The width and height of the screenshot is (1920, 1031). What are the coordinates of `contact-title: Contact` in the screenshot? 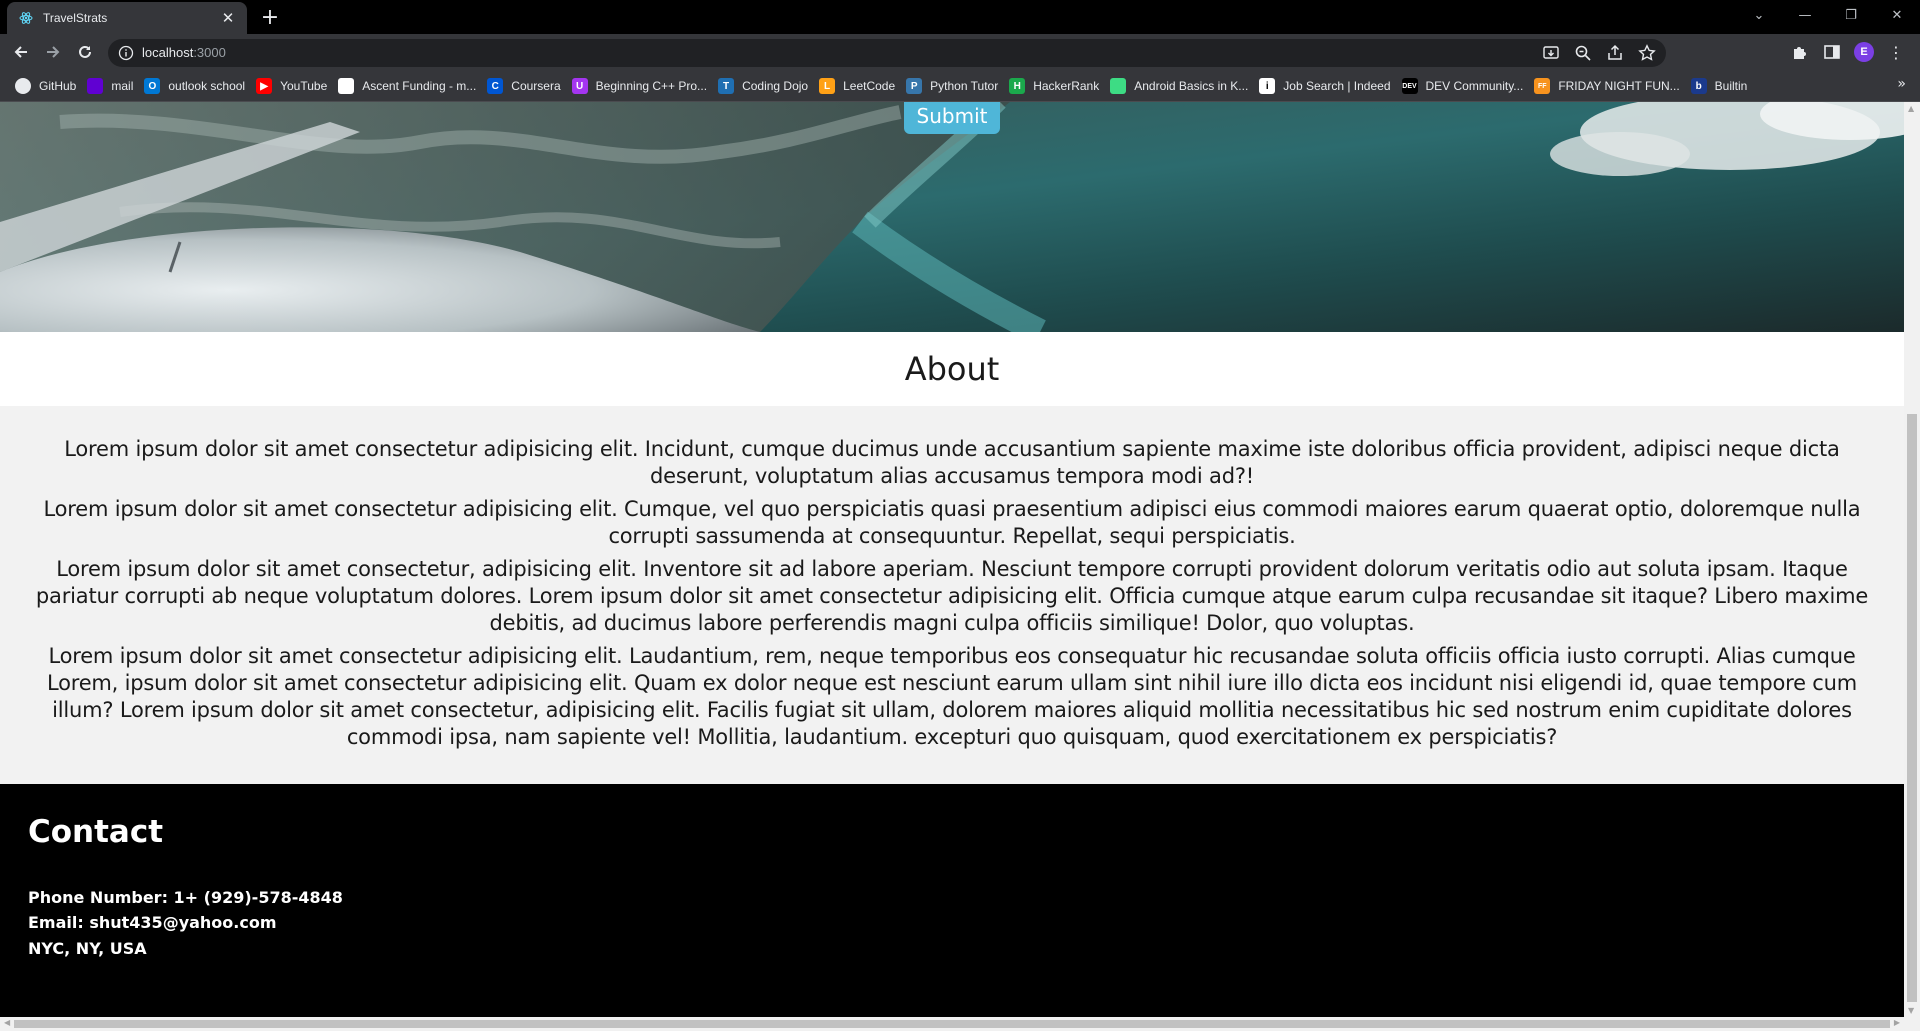 It's located at (96, 832).